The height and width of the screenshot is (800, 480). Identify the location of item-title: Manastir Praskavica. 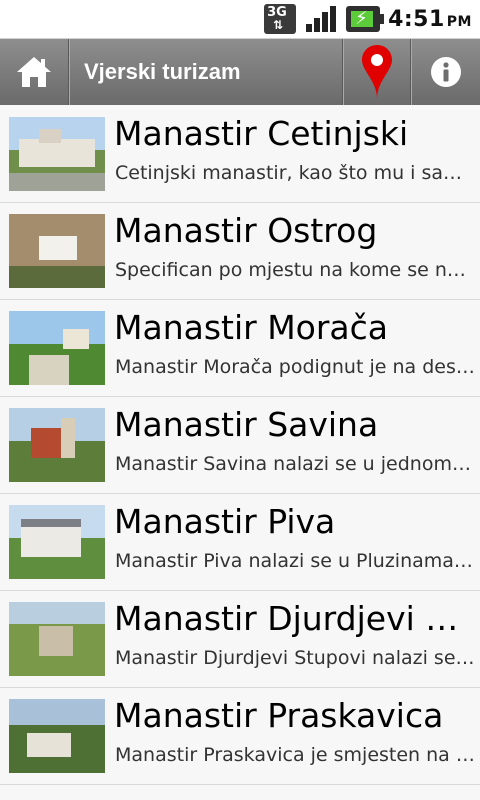
(279, 715).